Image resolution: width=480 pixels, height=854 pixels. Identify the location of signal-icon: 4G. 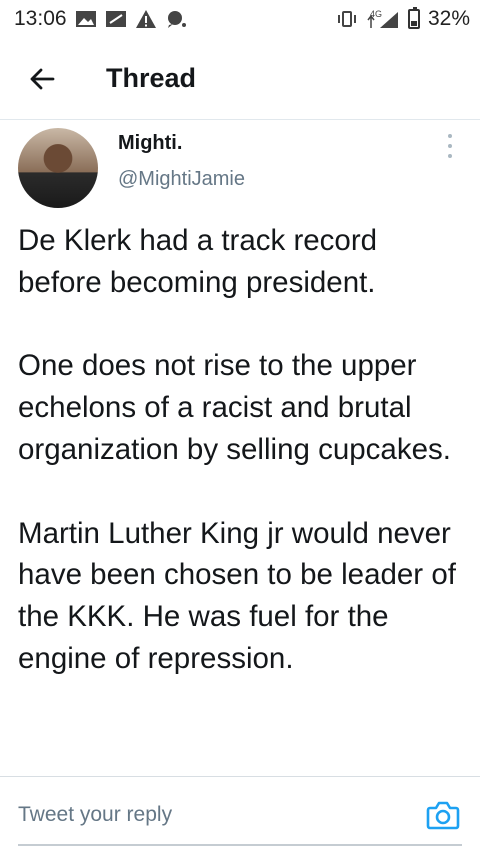
(383, 19).